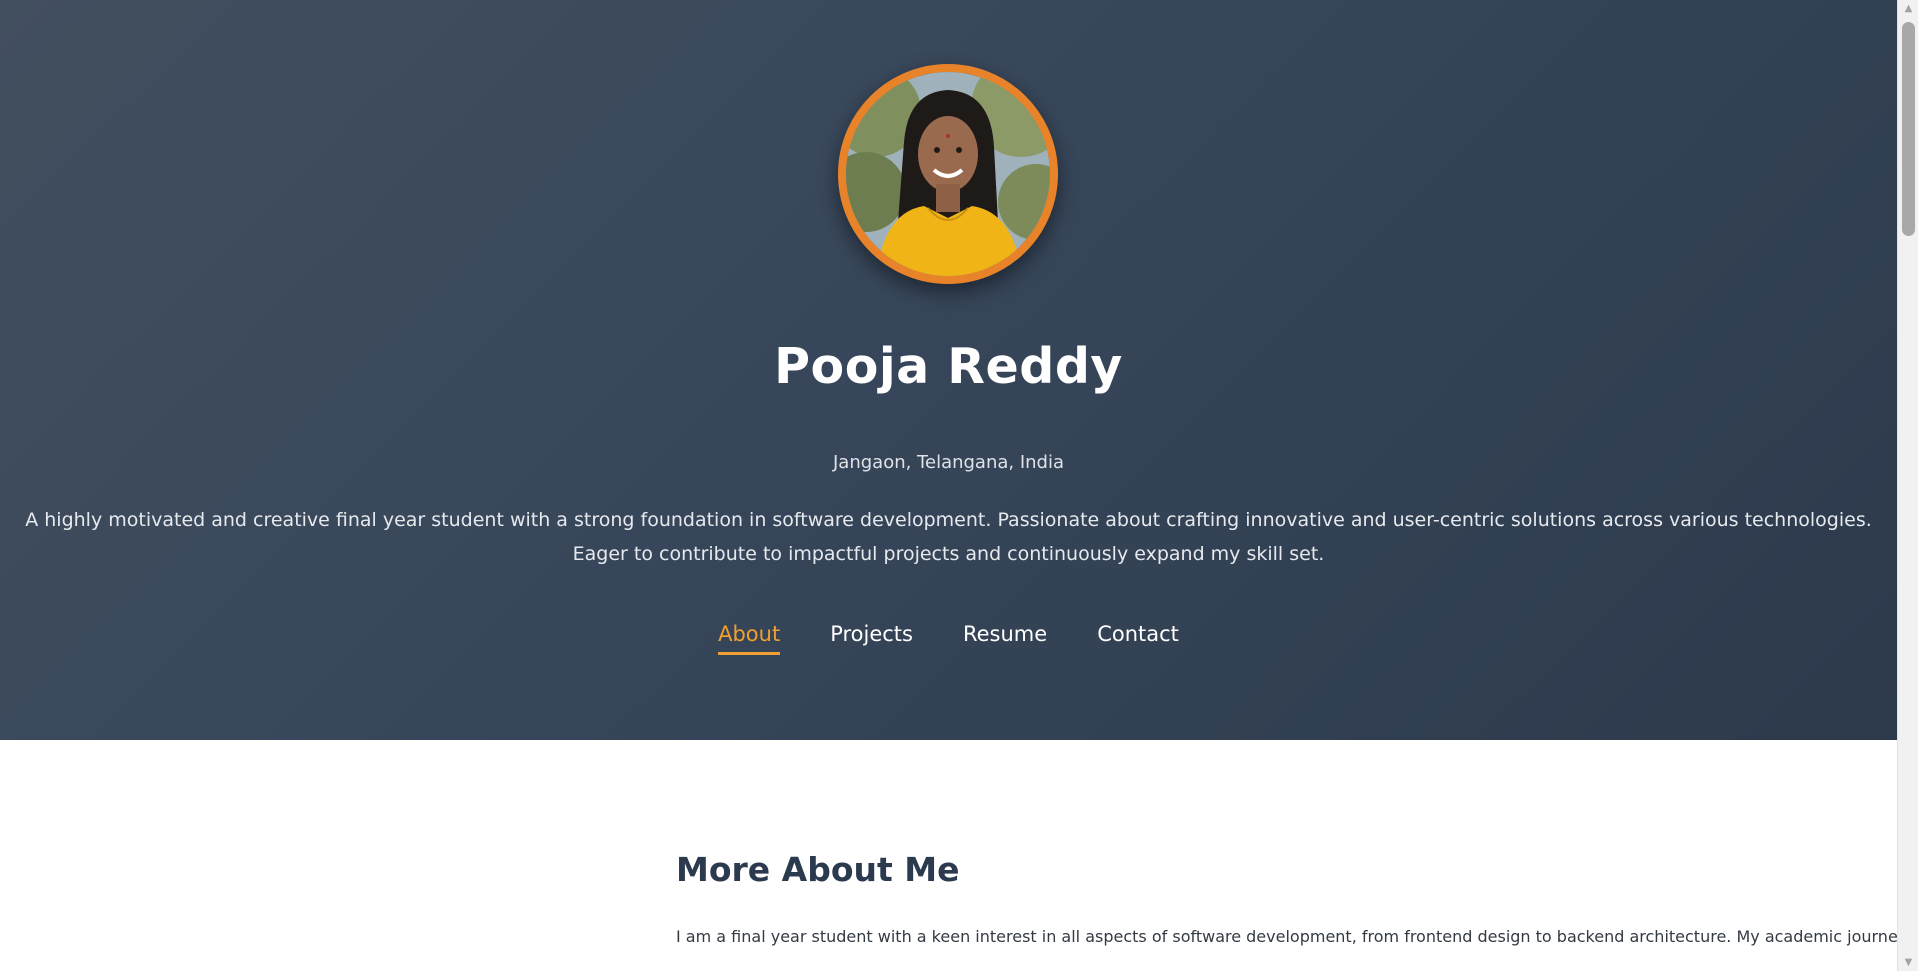  I want to click on scrollbar-thumb, so click(1908, 129).